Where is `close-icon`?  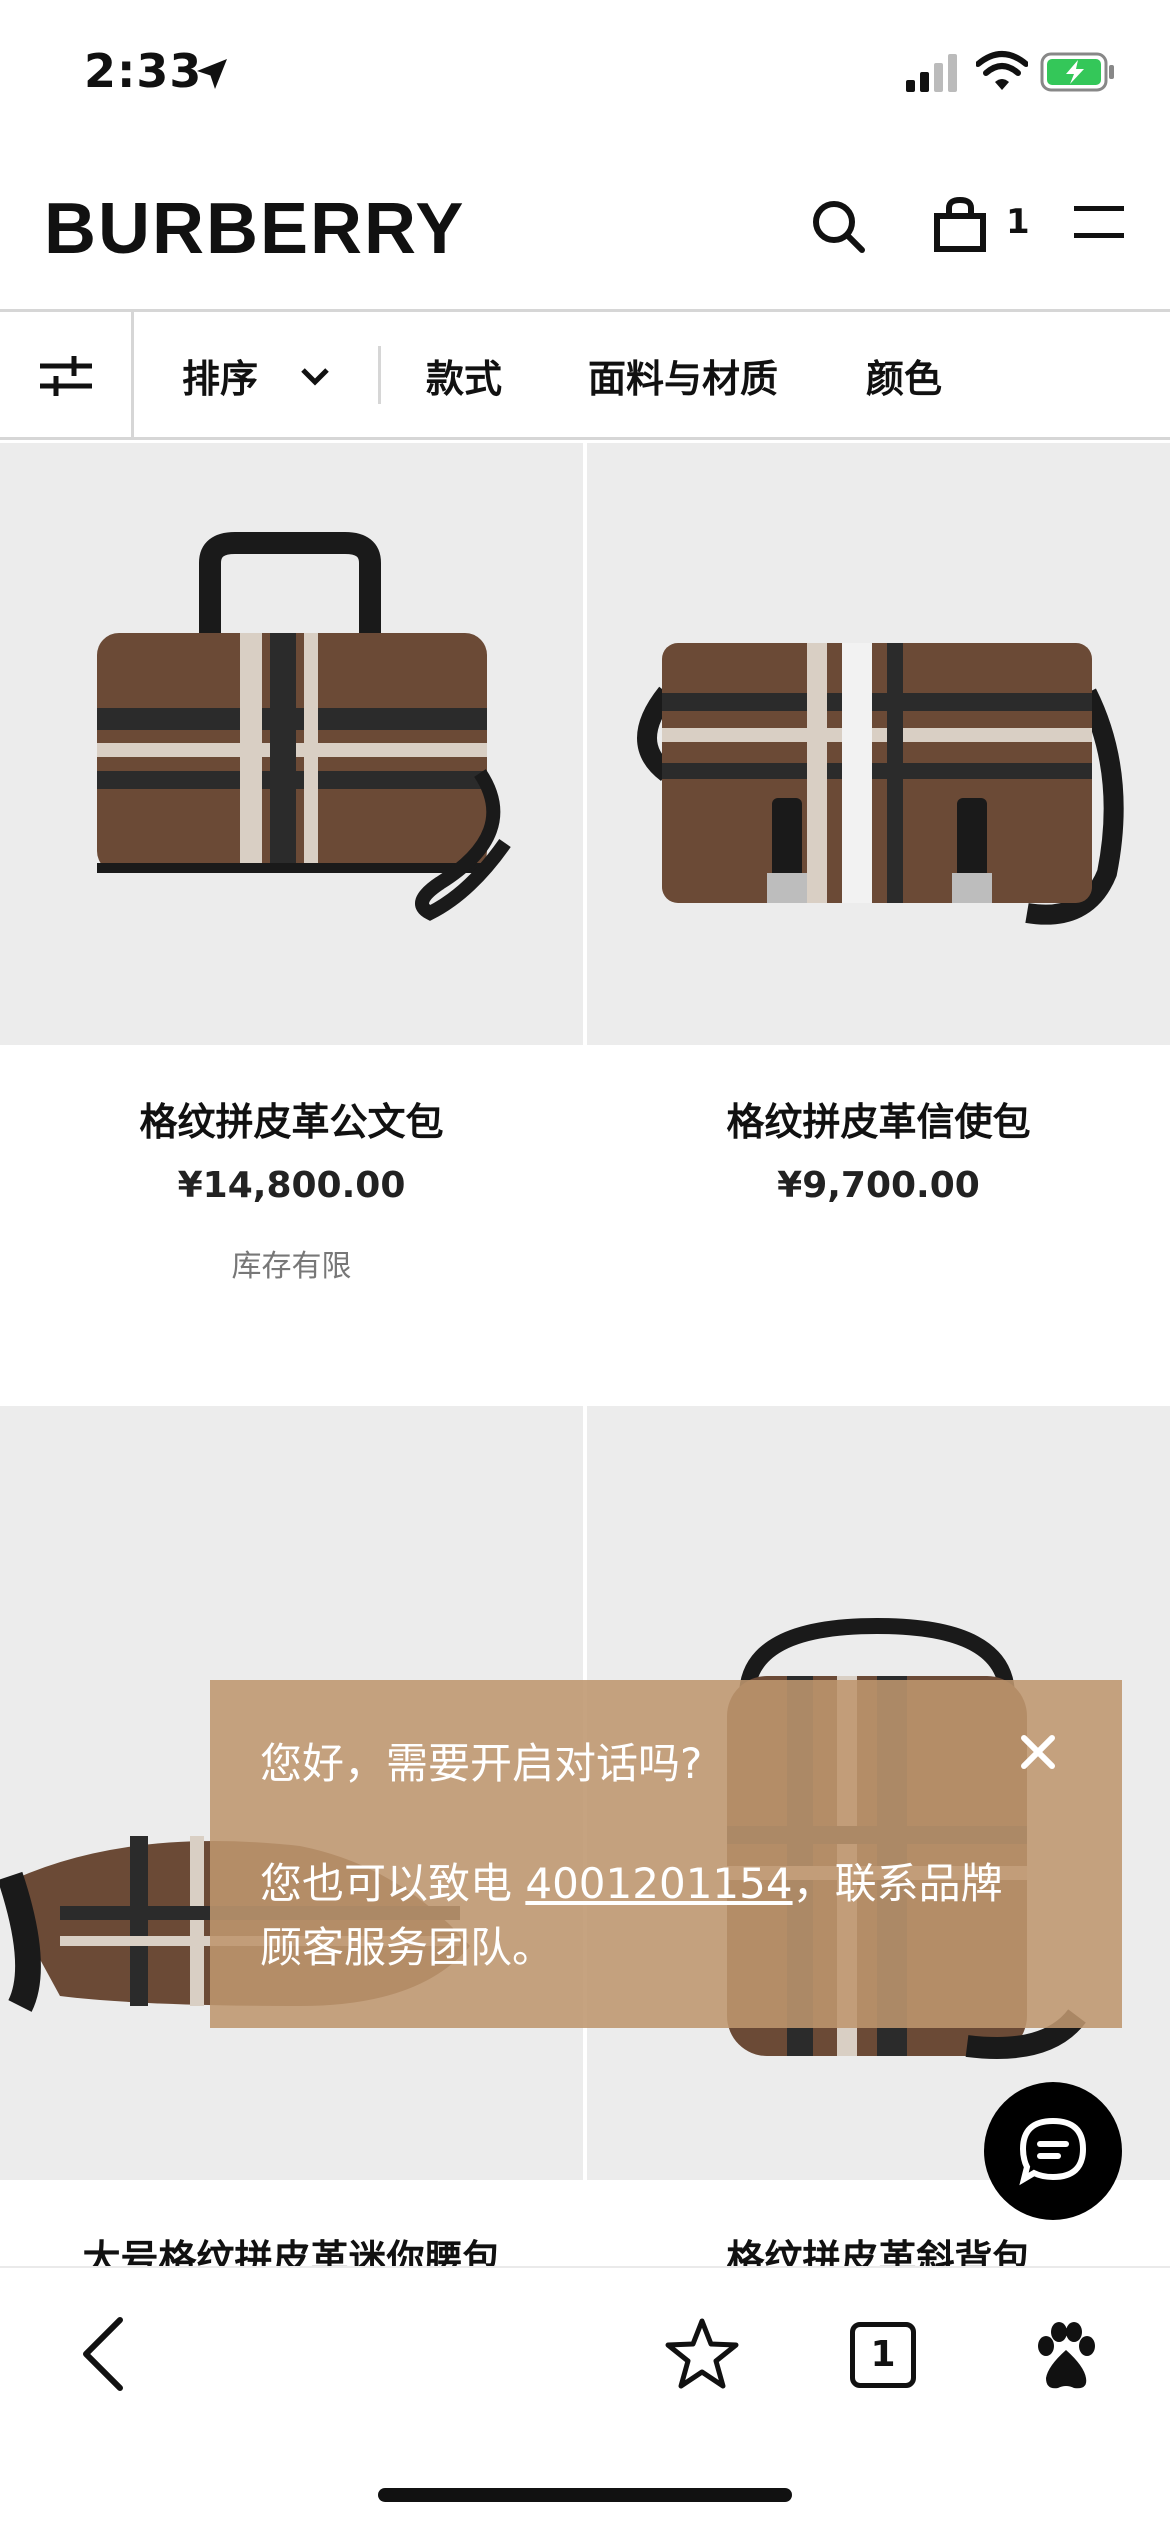
close-icon is located at coordinates (1038, 1752).